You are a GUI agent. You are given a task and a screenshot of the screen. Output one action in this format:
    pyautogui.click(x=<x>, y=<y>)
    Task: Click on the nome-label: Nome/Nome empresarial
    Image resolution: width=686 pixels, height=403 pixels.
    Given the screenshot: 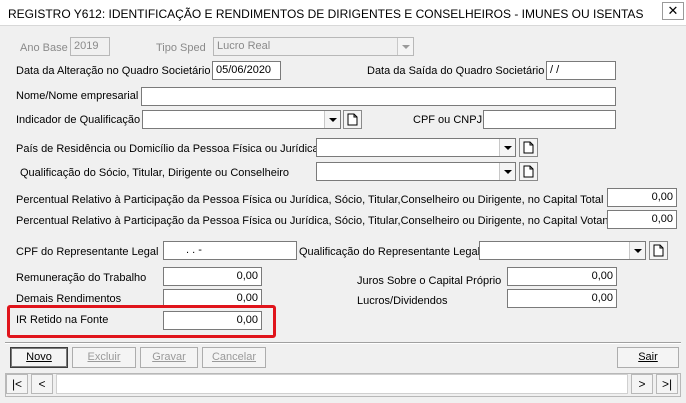 What is the action you would take?
    pyautogui.click(x=77, y=96)
    